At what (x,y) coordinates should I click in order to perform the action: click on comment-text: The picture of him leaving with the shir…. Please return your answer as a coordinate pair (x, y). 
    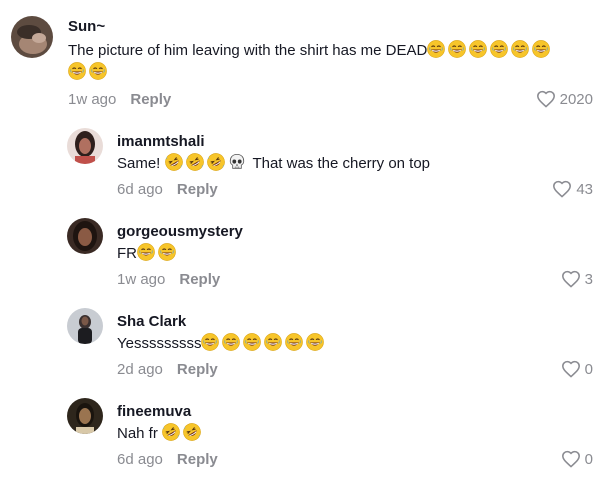
    Looking at the image, I should click on (328, 62).